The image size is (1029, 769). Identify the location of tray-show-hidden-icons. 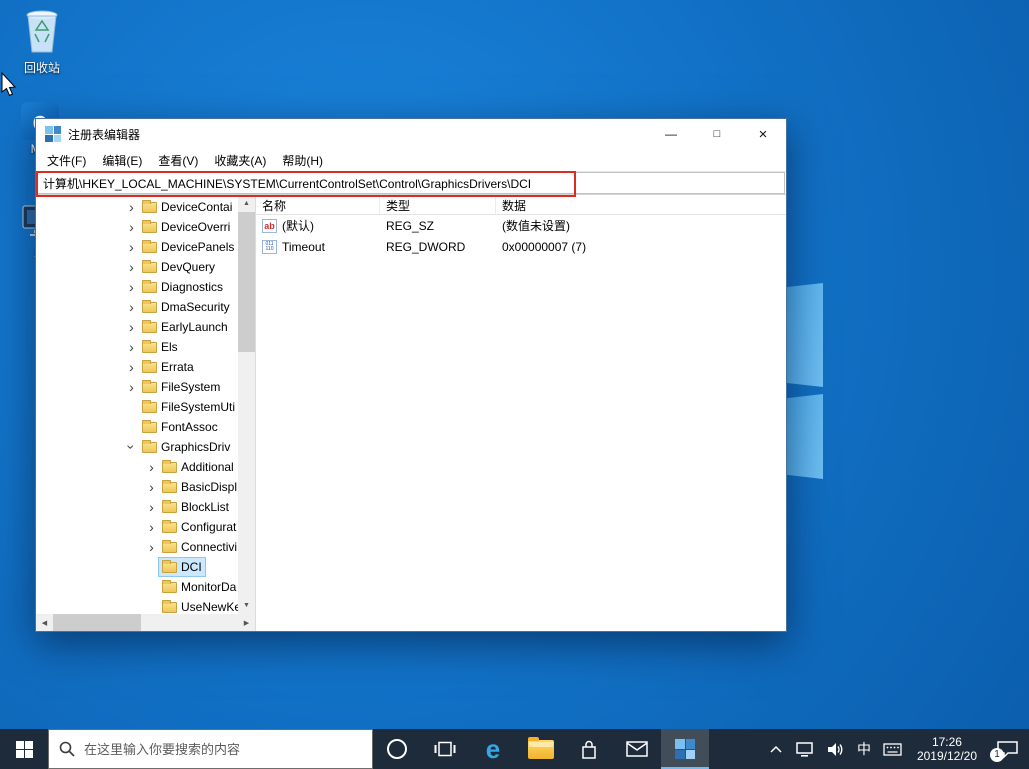
(776, 749).